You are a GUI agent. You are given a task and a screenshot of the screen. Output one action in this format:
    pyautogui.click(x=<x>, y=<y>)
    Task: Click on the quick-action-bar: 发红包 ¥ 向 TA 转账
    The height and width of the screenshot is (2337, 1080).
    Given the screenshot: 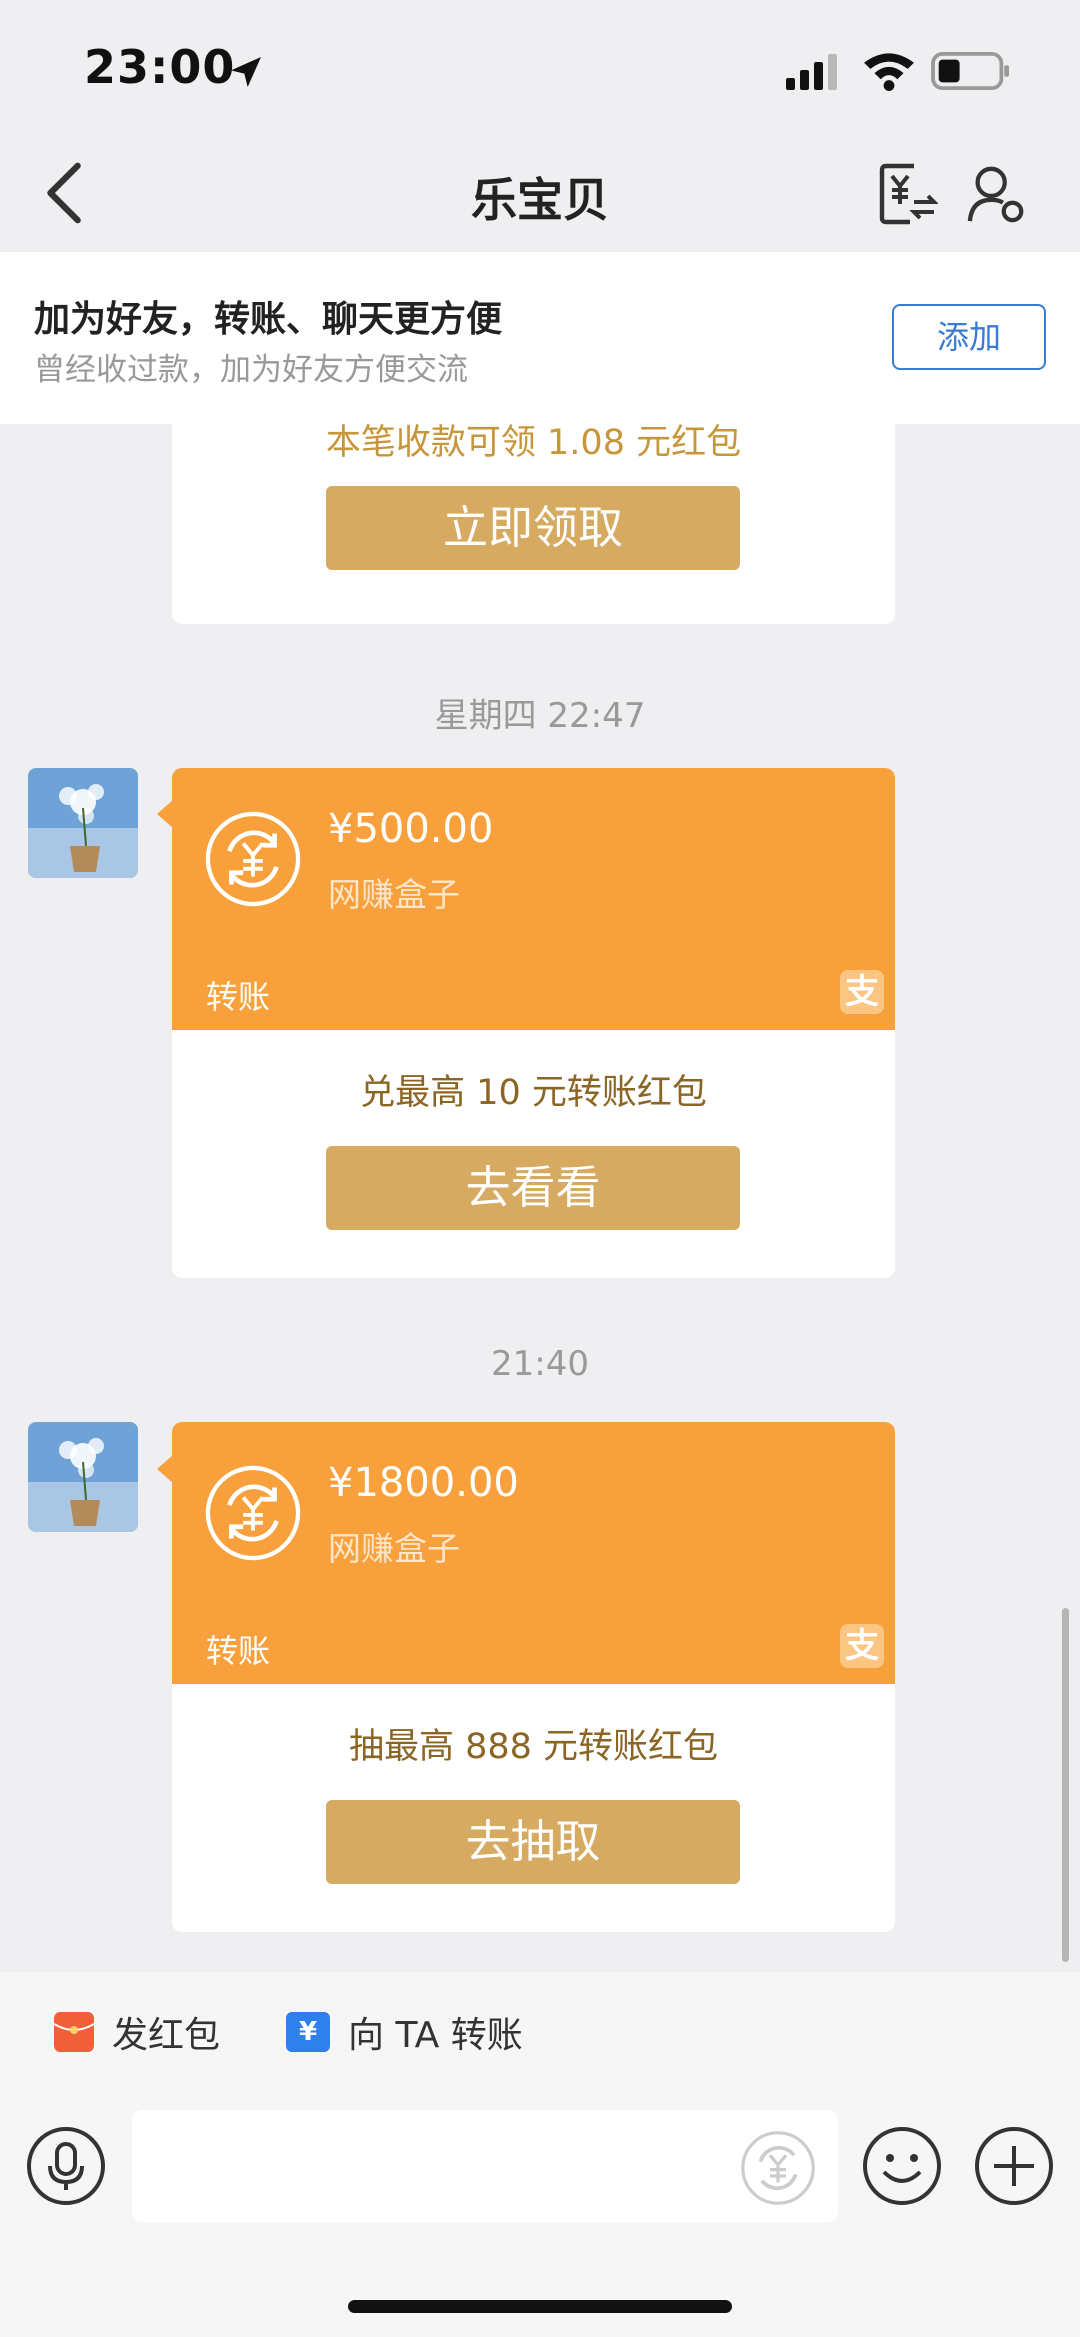 What is the action you would take?
    pyautogui.click(x=540, y=2034)
    